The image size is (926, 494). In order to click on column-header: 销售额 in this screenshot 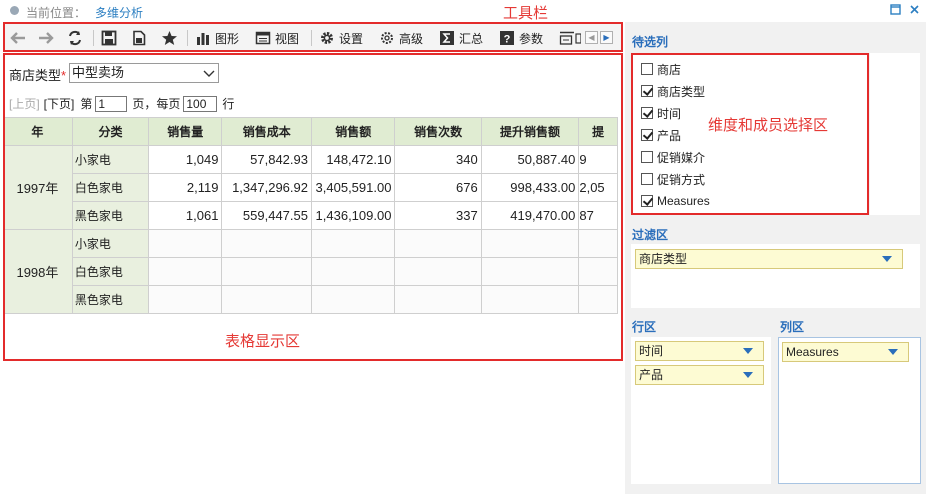, I will do `click(353, 131)`.